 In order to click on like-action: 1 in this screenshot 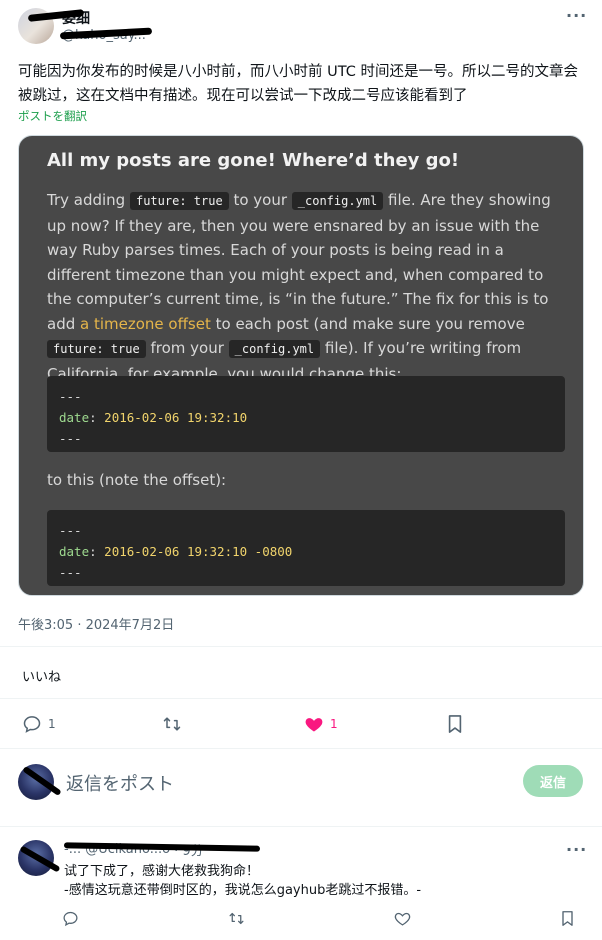, I will do `click(321, 724)`.